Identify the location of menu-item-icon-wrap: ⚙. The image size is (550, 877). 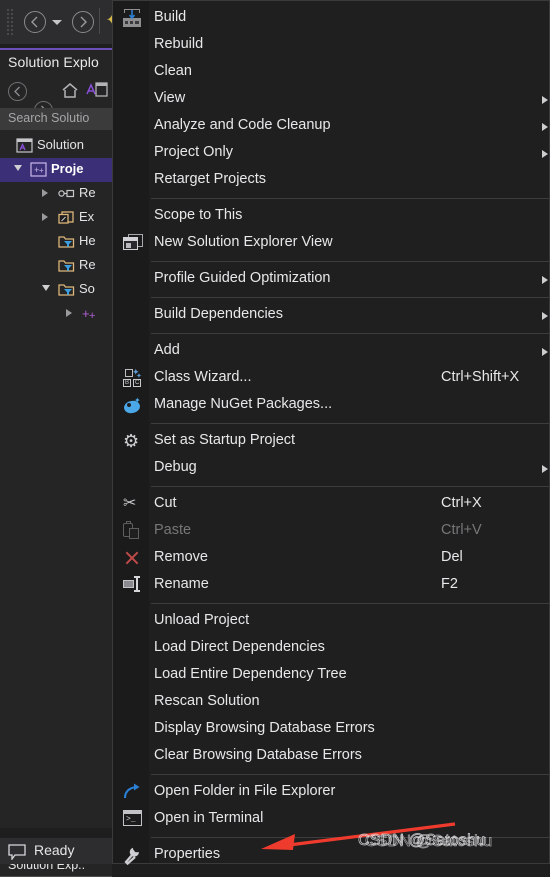
(133, 442).